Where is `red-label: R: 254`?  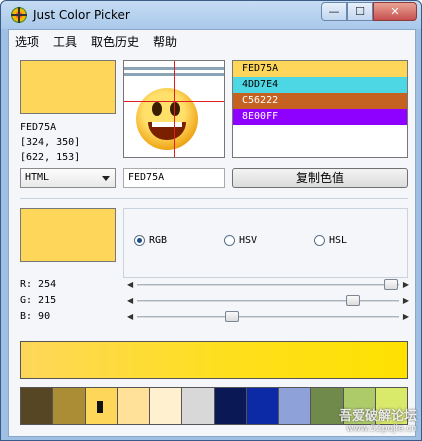
red-label: R: 254 is located at coordinates (38, 284).